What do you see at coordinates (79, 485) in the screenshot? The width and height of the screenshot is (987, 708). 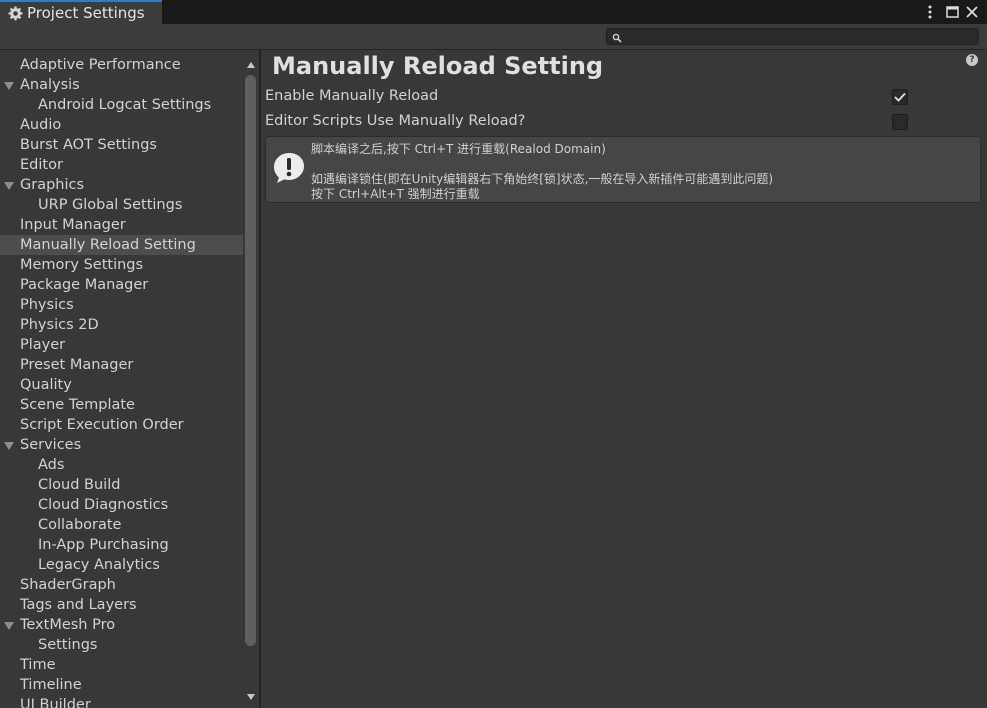 I see `sidebar-item-label: Cloud Build` at bounding box center [79, 485].